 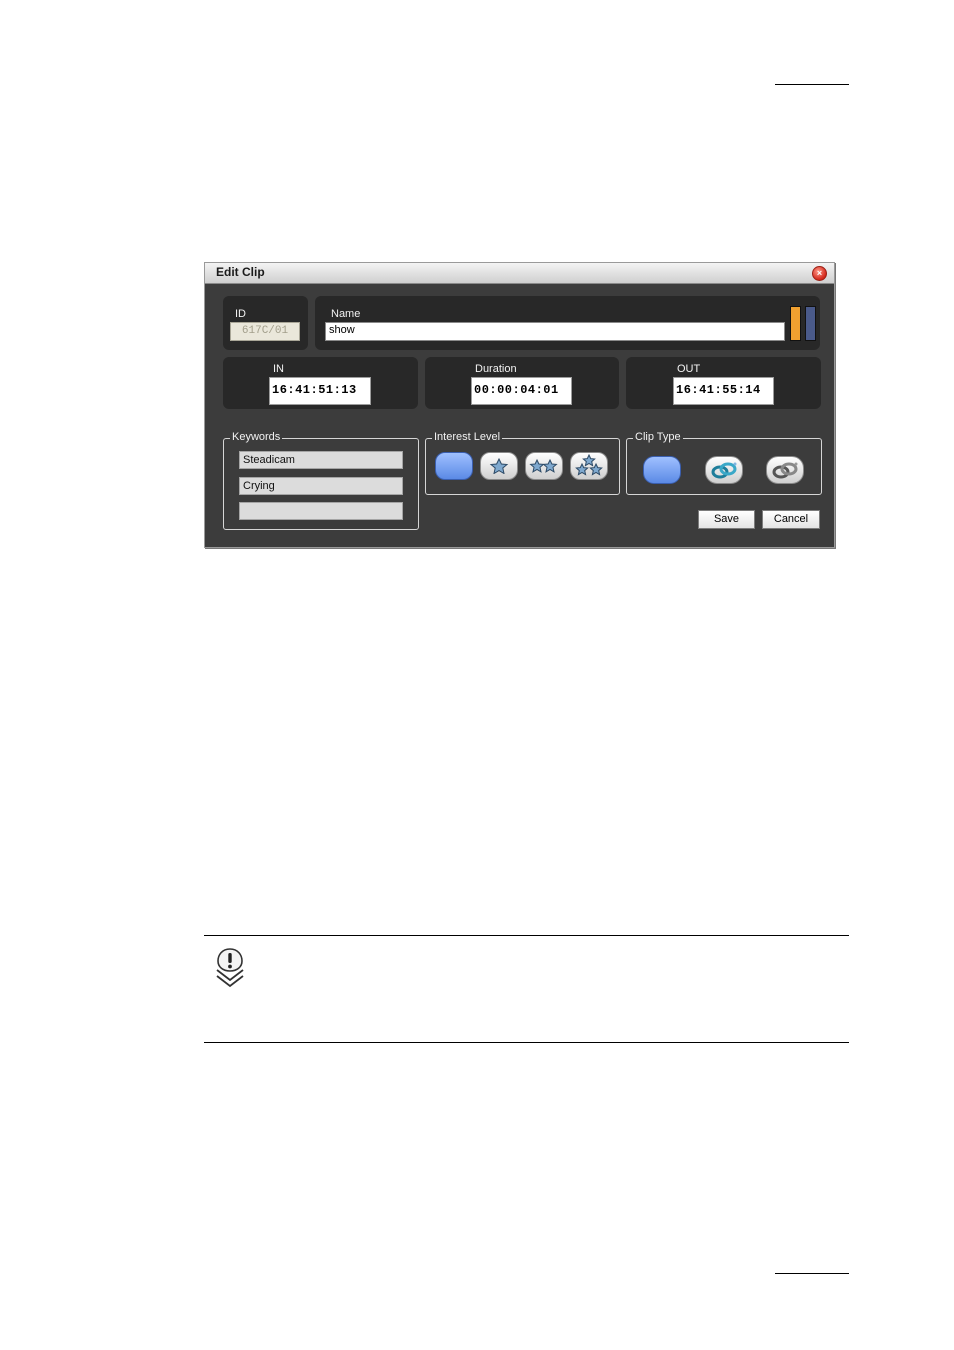 What do you see at coordinates (256, 437) in the screenshot?
I see `keywords-legend: Keywords` at bounding box center [256, 437].